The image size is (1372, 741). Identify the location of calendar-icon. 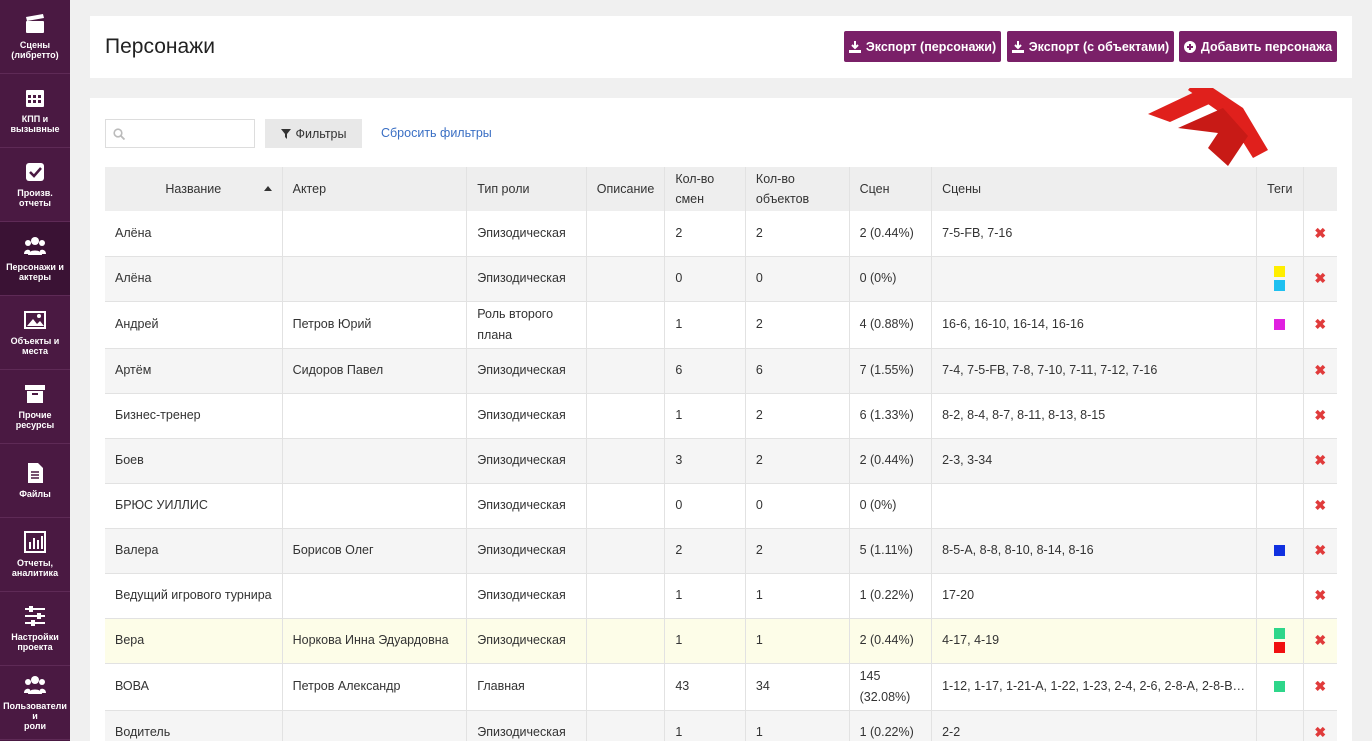
(35, 98).